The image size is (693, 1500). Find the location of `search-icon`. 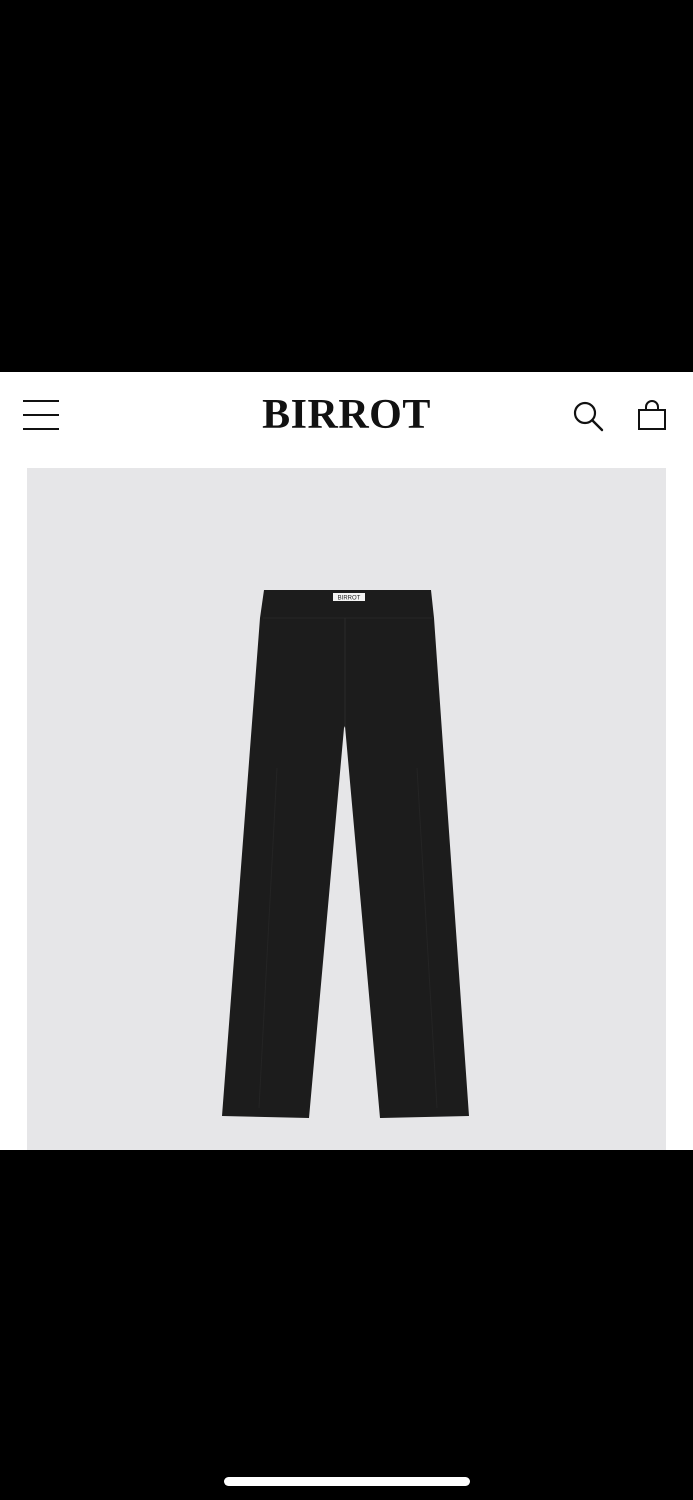

search-icon is located at coordinates (588, 416).